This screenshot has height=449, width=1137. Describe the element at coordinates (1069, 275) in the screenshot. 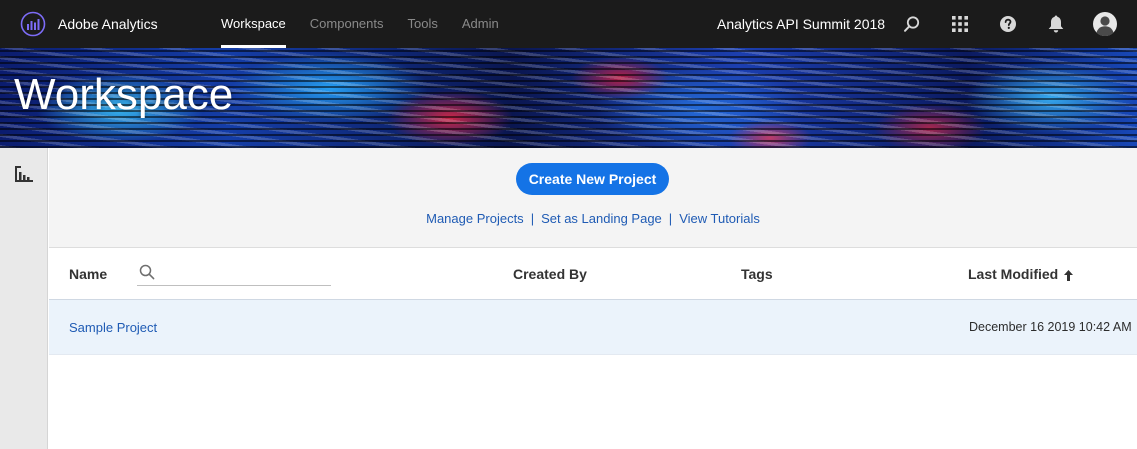

I see `sort-ascending-arrow-icon` at that location.